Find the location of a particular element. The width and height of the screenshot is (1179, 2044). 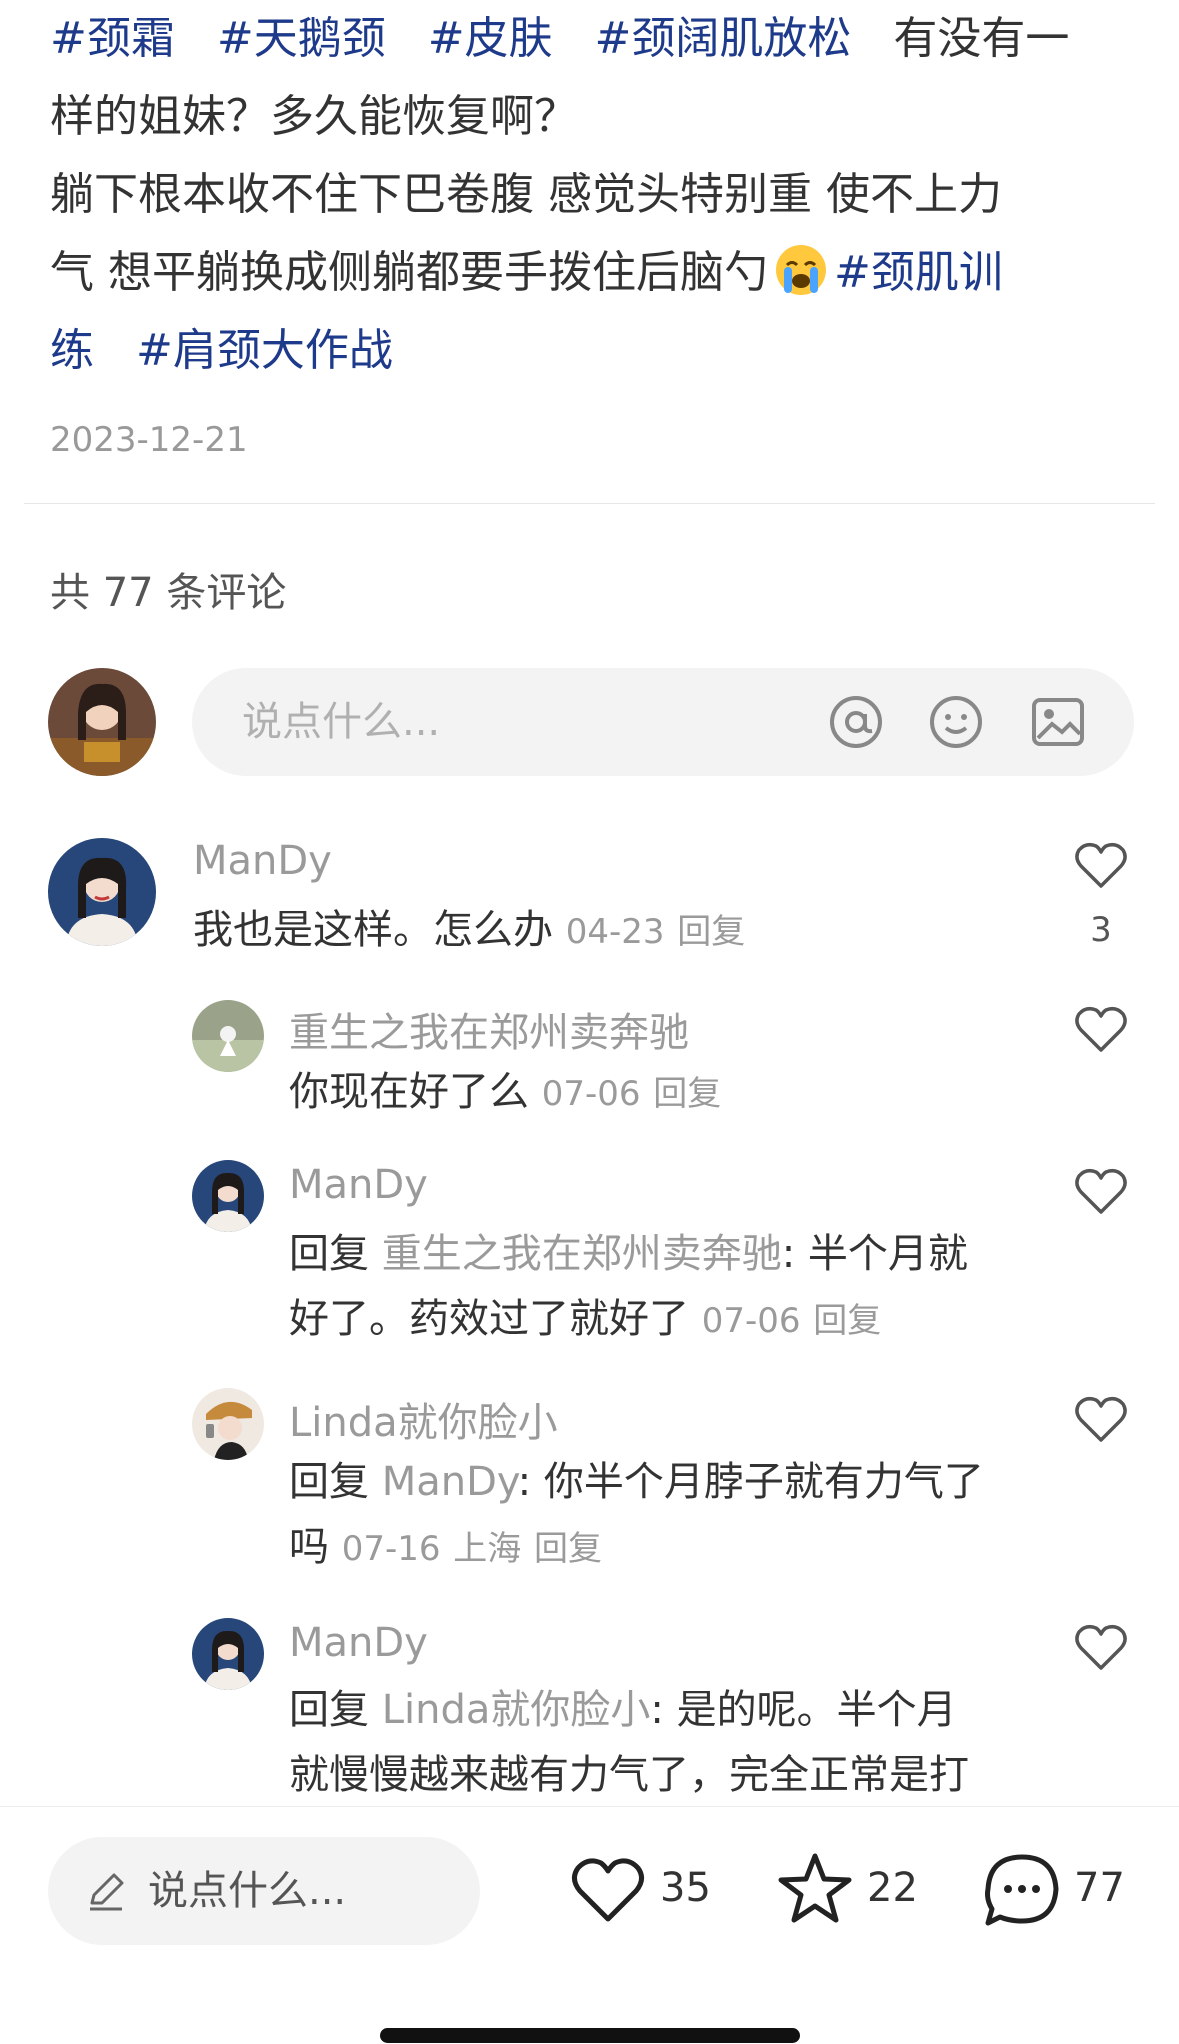

comment-text: 回复 重生之我在郑州卖奔驰: 半个月就 好了。药效过了就好了 07-06 回复 is located at coordinates (659, 1288).